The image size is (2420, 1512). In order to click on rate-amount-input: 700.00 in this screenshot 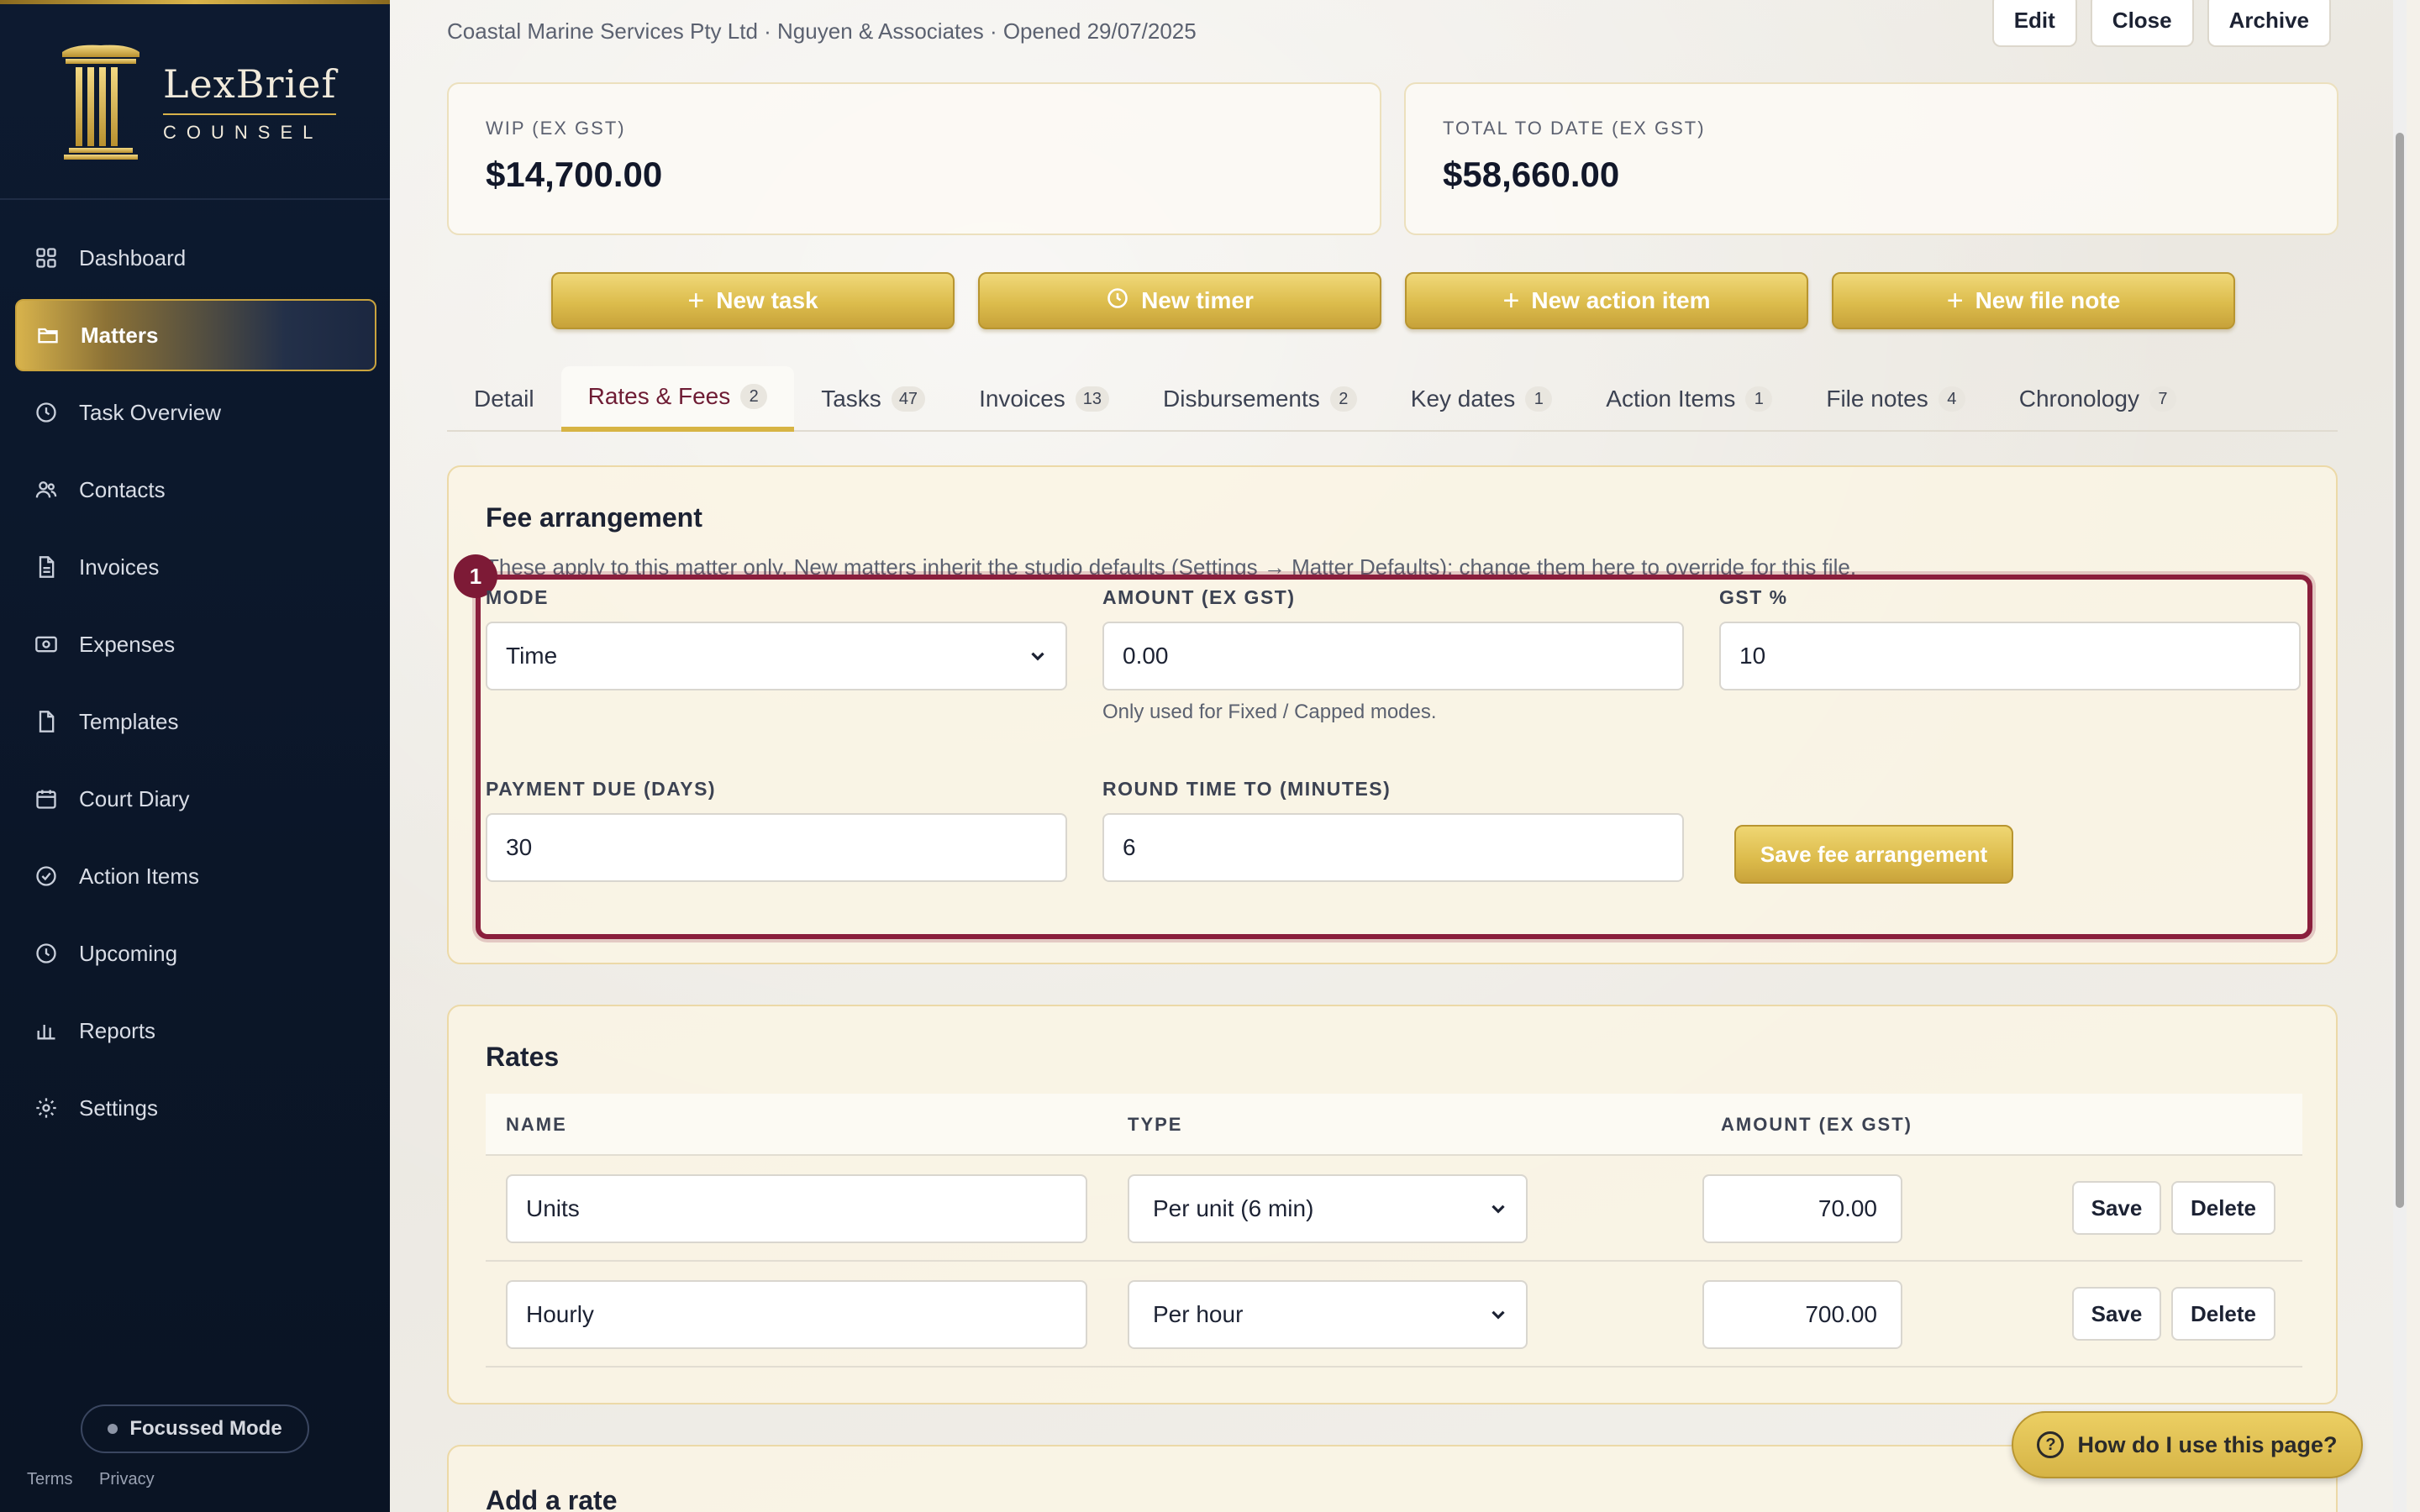, I will do `click(1802, 1314)`.